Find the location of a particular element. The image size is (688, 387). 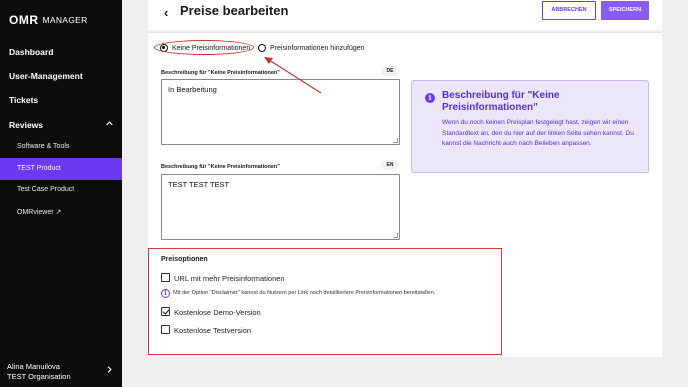

free-trial-checkbox is located at coordinates (165, 329).